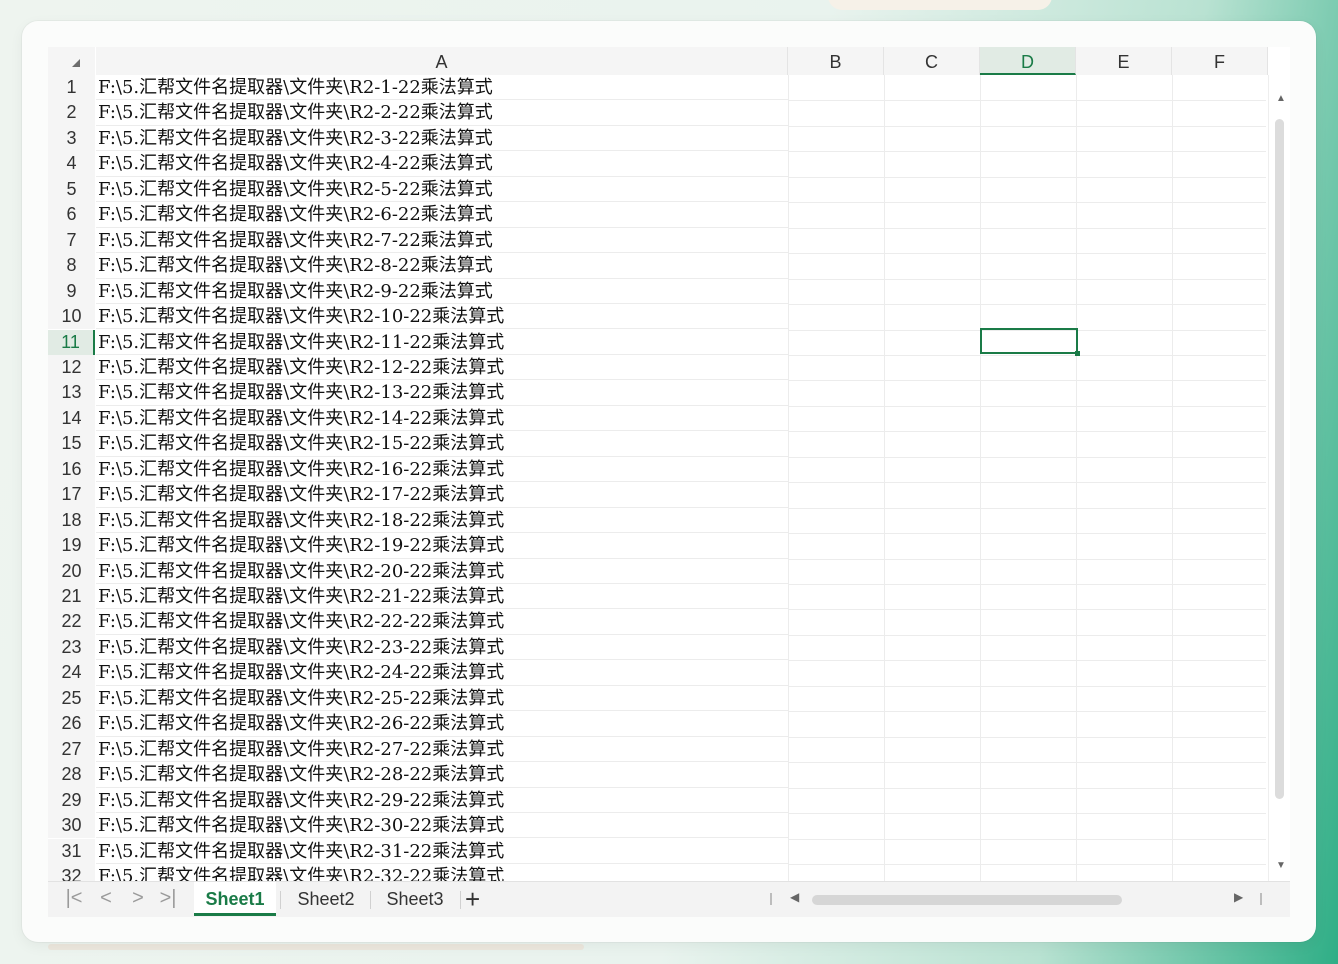 Image resolution: width=1338 pixels, height=964 pixels. What do you see at coordinates (71, 444) in the screenshot?
I see `row-header: 15` at bounding box center [71, 444].